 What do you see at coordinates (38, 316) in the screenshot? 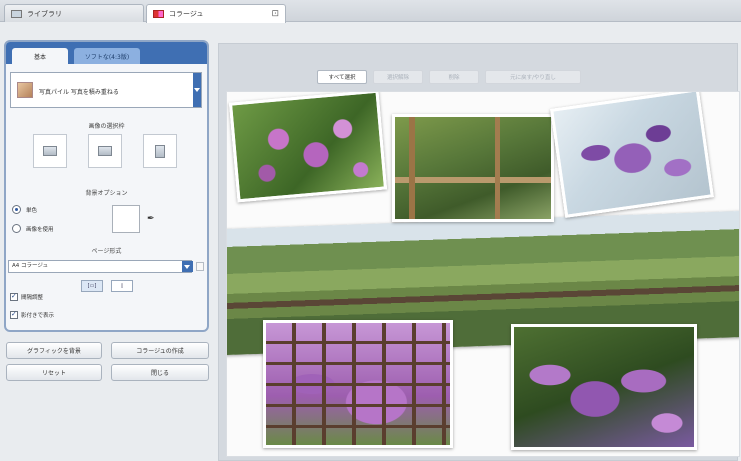
I see `checkbox-shadow-label: 影付きで表示` at bounding box center [38, 316].